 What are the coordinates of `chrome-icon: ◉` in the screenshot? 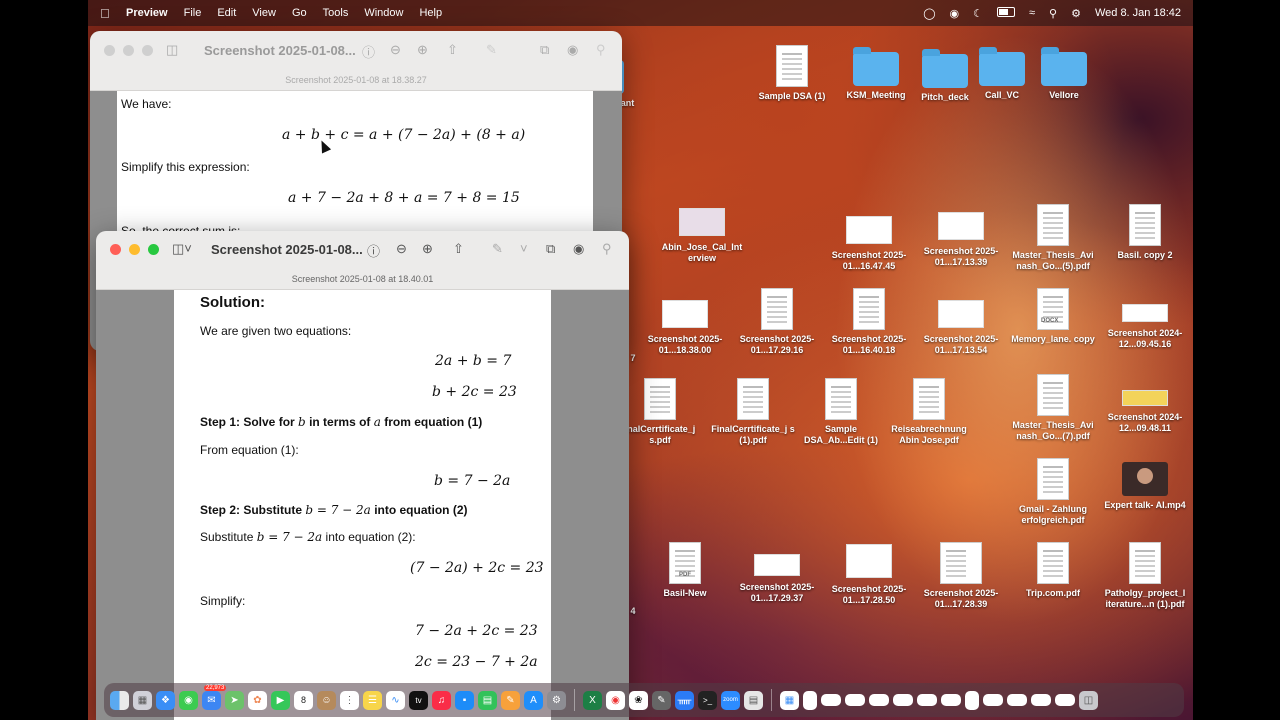 It's located at (615, 700).